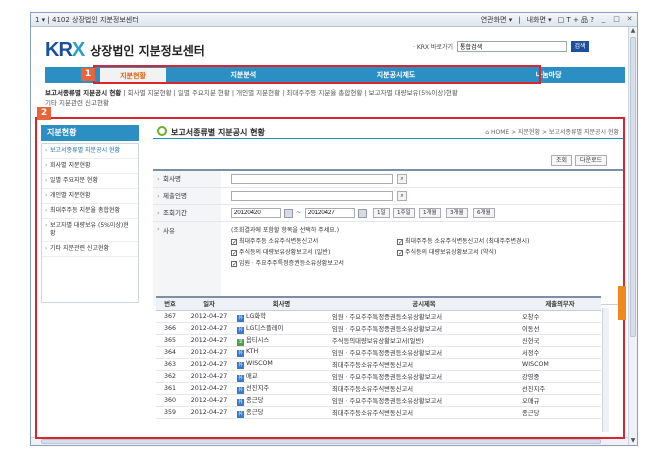 The image size is (670, 458). What do you see at coordinates (433, 46) in the screenshot?
I see `krx-shortcut-label: · KRX 바로가기` at bounding box center [433, 46].